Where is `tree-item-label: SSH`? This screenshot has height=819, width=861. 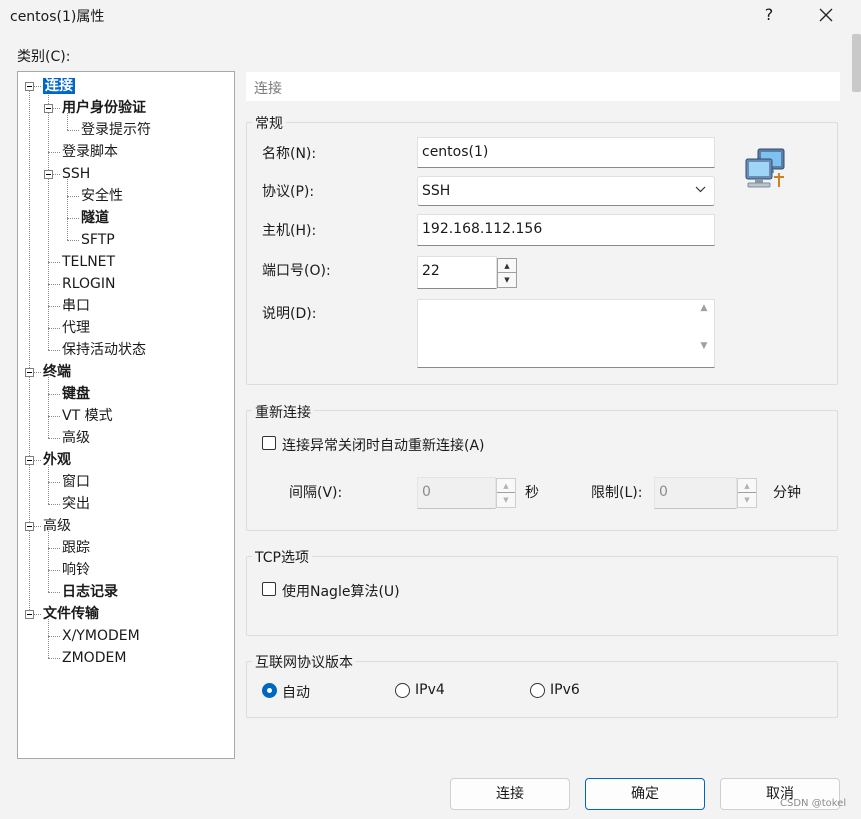
tree-item-label: SSH is located at coordinates (76, 174).